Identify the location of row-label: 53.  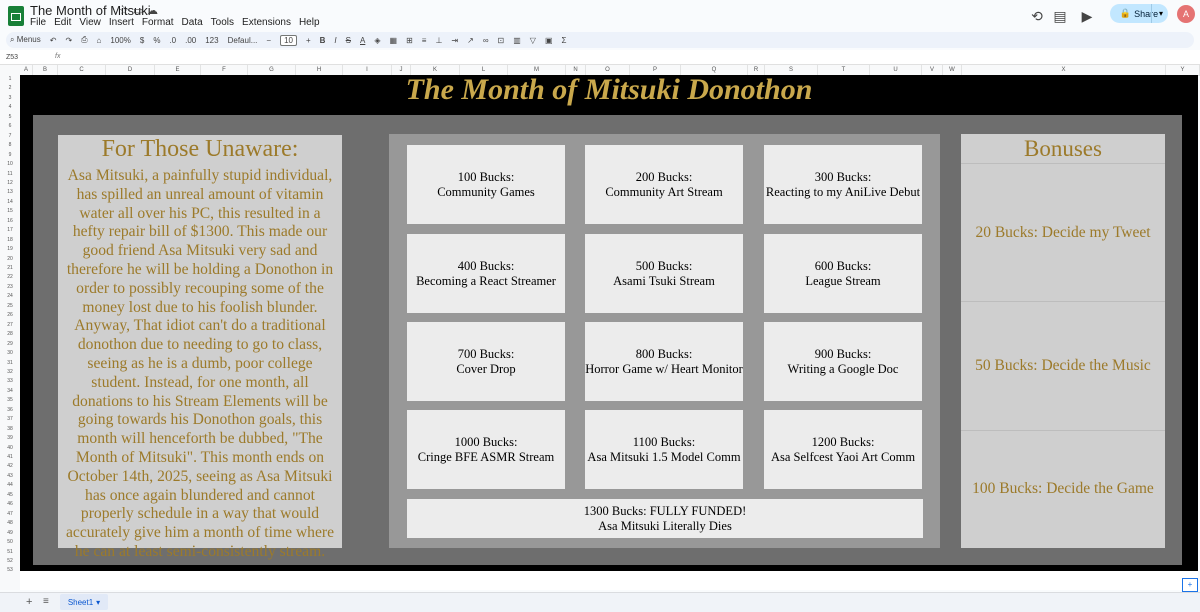
(10, 570).